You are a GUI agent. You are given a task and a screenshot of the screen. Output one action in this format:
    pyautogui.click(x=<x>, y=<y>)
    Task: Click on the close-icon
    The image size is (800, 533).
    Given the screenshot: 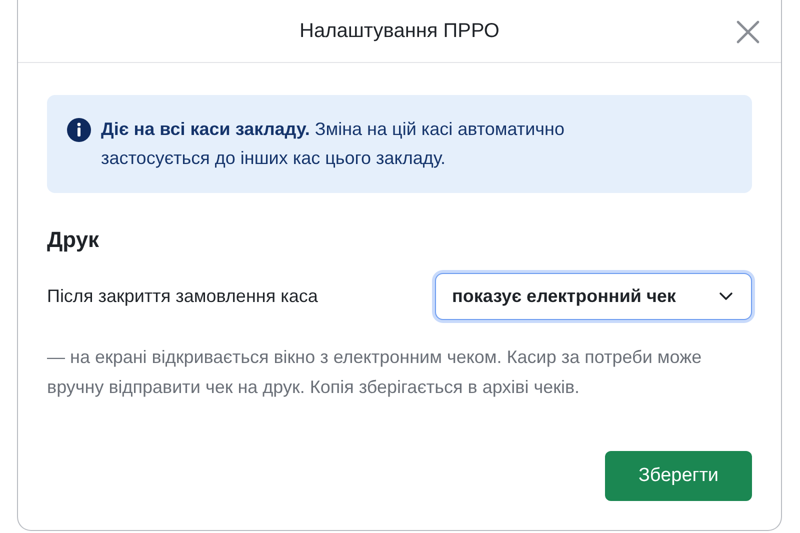 What is the action you would take?
    pyautogui.click(x=748, y=32)
    